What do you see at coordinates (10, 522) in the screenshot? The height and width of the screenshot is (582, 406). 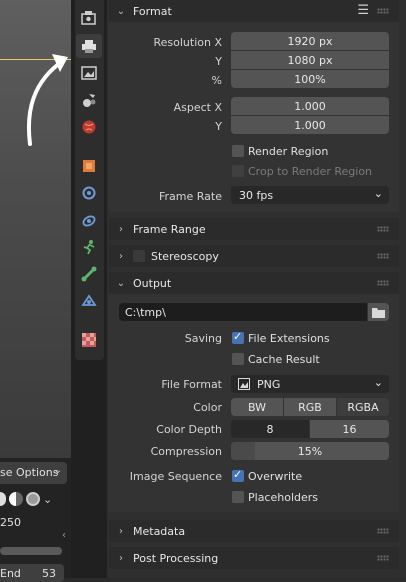 I see `frame-value: 250` at bounding box center [10, 522].